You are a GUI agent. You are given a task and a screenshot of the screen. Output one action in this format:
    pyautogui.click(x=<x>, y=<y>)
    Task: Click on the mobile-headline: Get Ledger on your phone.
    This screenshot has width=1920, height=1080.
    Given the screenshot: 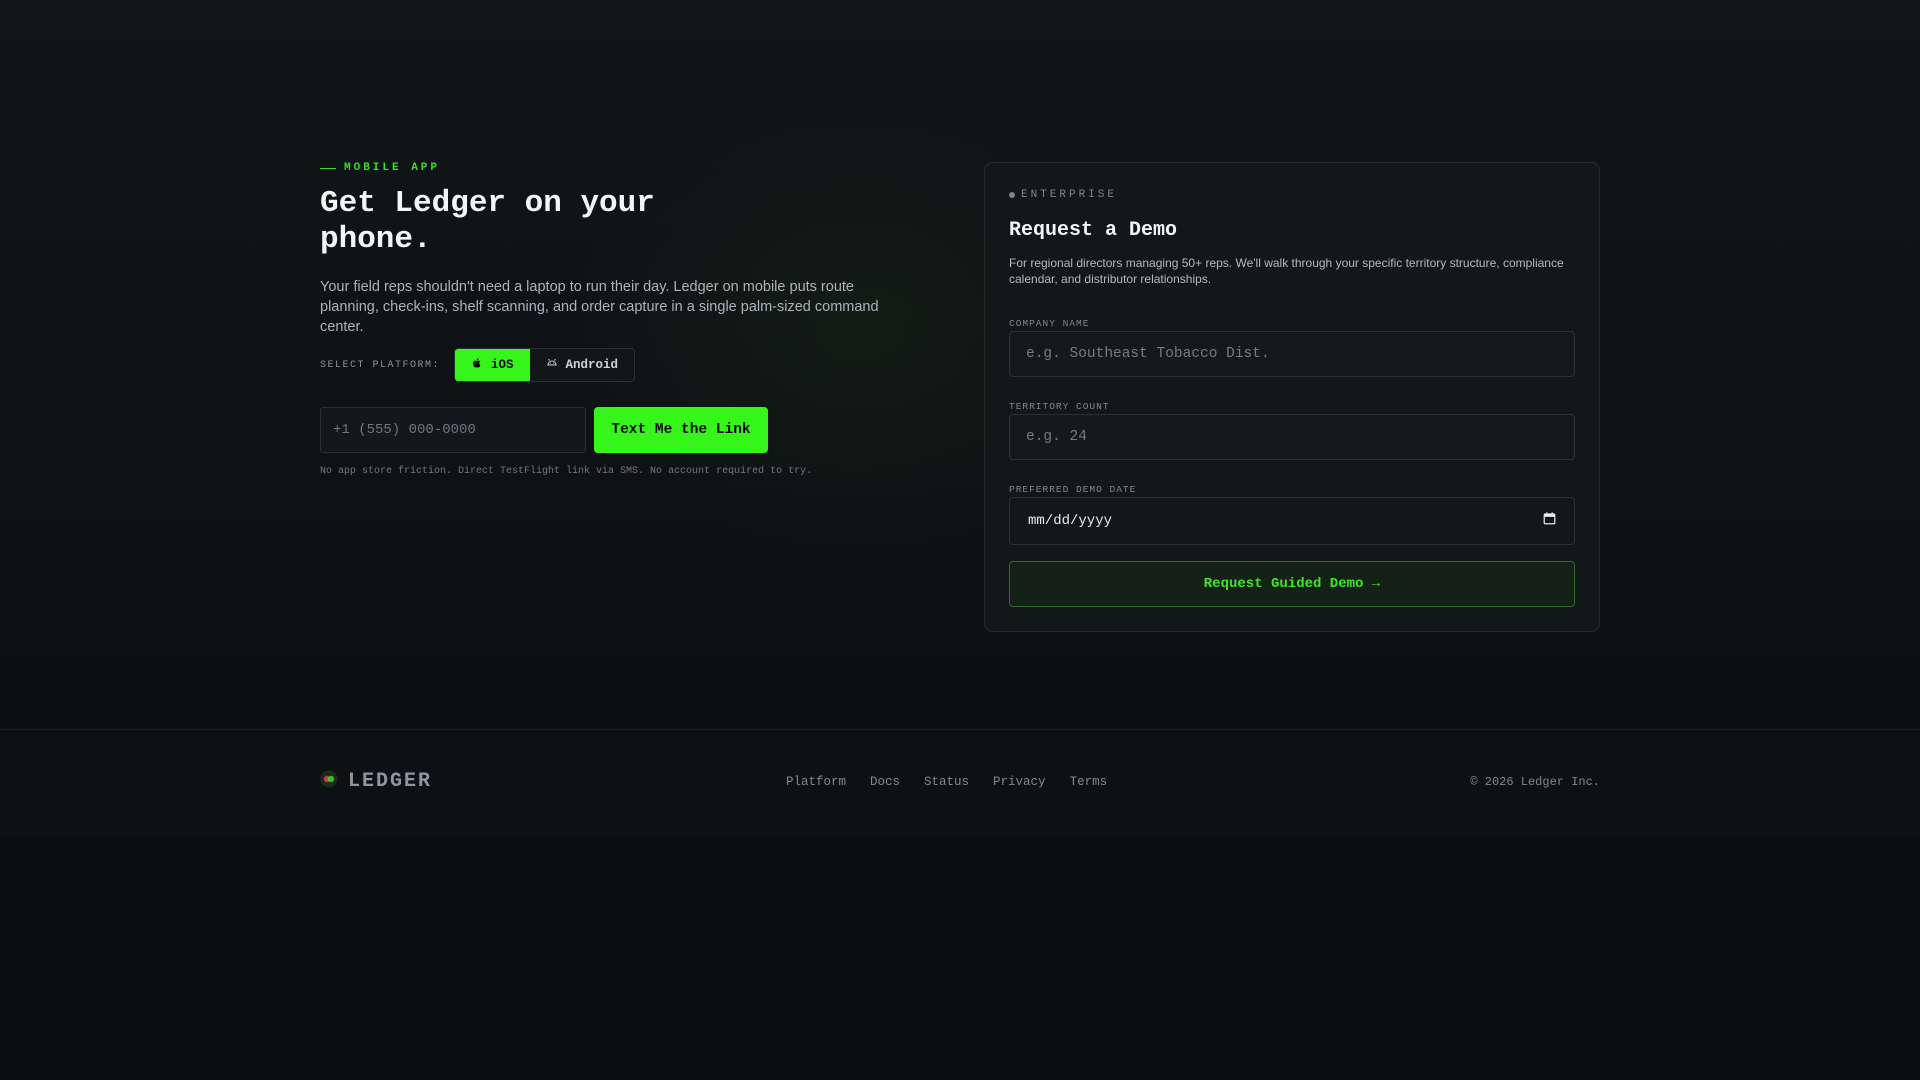 What is the action you would take?
    pyautogui.click(x=487, y=221)
    